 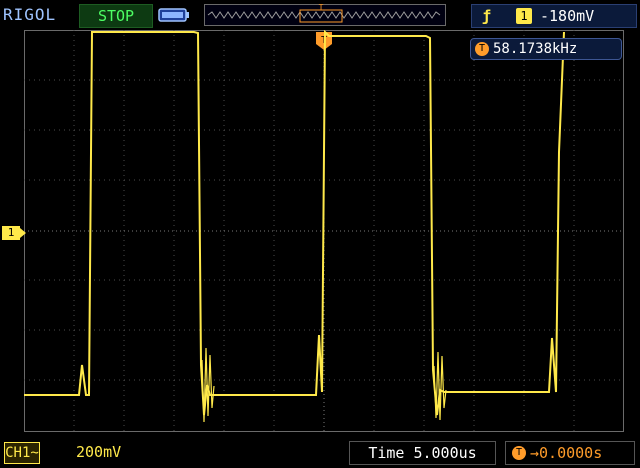 I want to click on brand-label: RIGOL, so click(x=30, y=14).